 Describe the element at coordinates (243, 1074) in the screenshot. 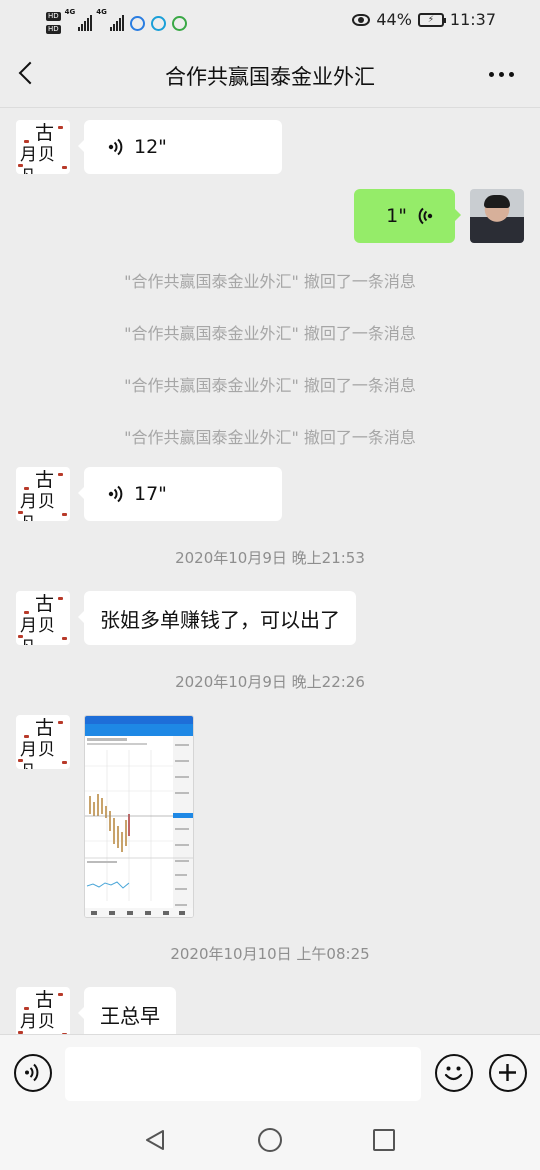

I see `message-text-input` at that location.